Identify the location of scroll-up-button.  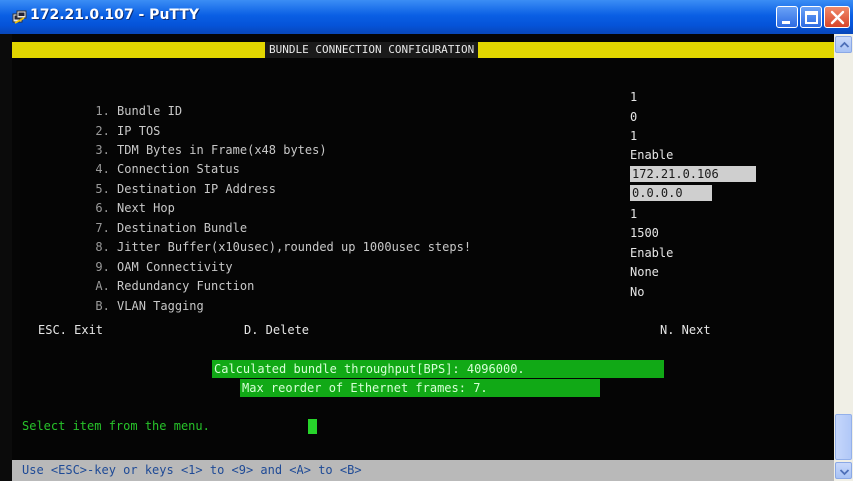
(843, 44).